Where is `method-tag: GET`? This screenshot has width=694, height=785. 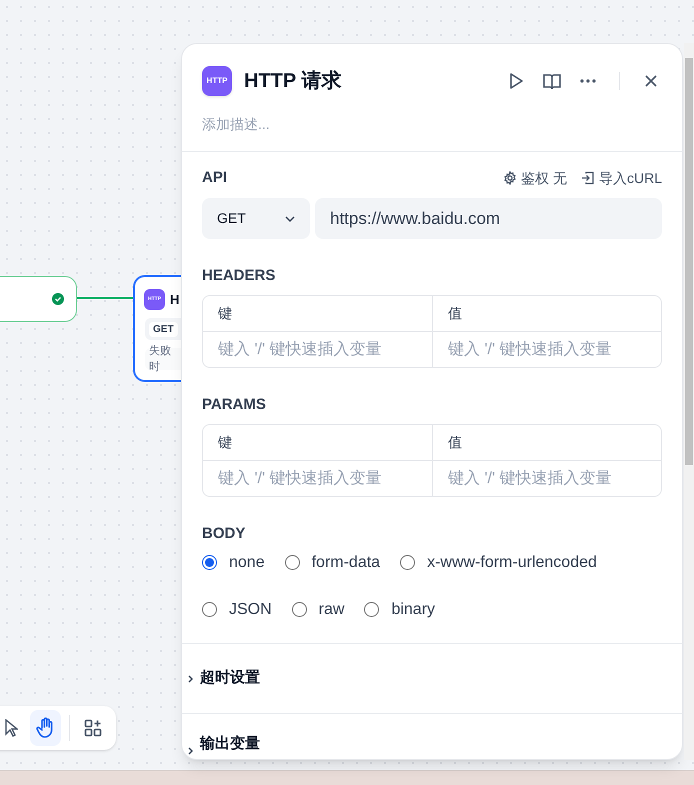
method-tag: GET is located at coordinates (163, 329).